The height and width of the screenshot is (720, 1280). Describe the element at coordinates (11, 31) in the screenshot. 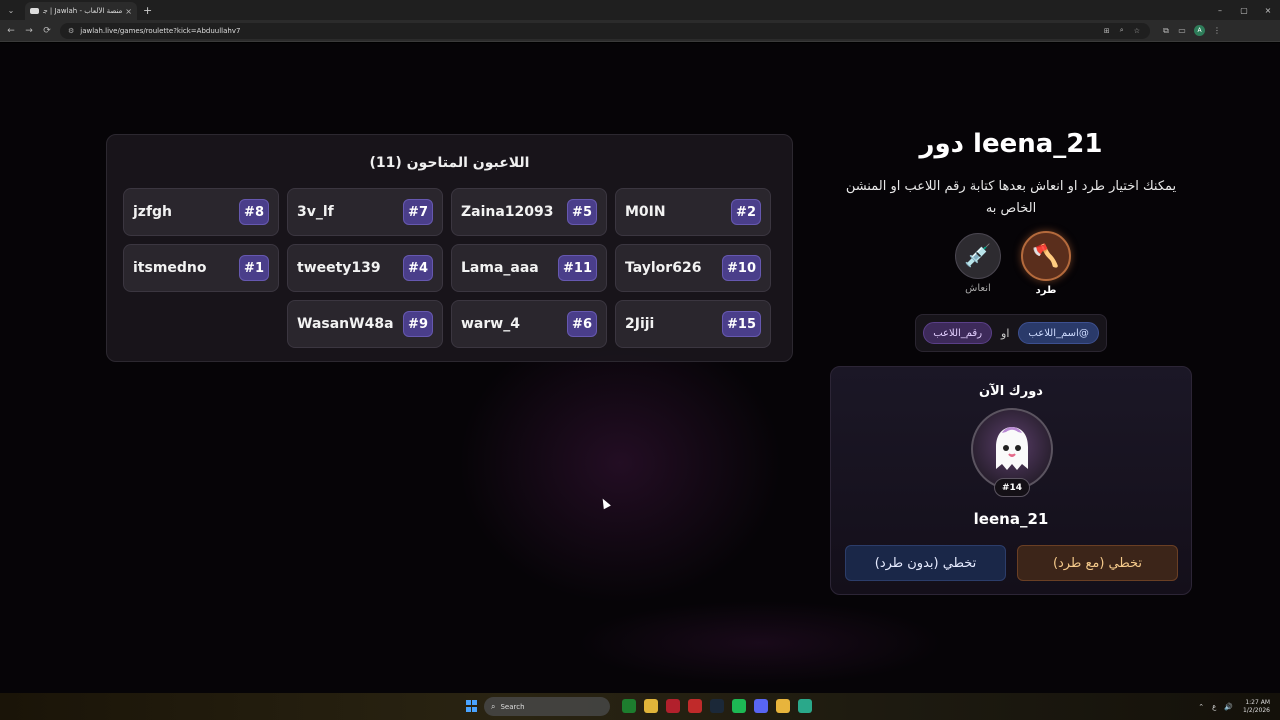

I see `back-button: ←` at that location.